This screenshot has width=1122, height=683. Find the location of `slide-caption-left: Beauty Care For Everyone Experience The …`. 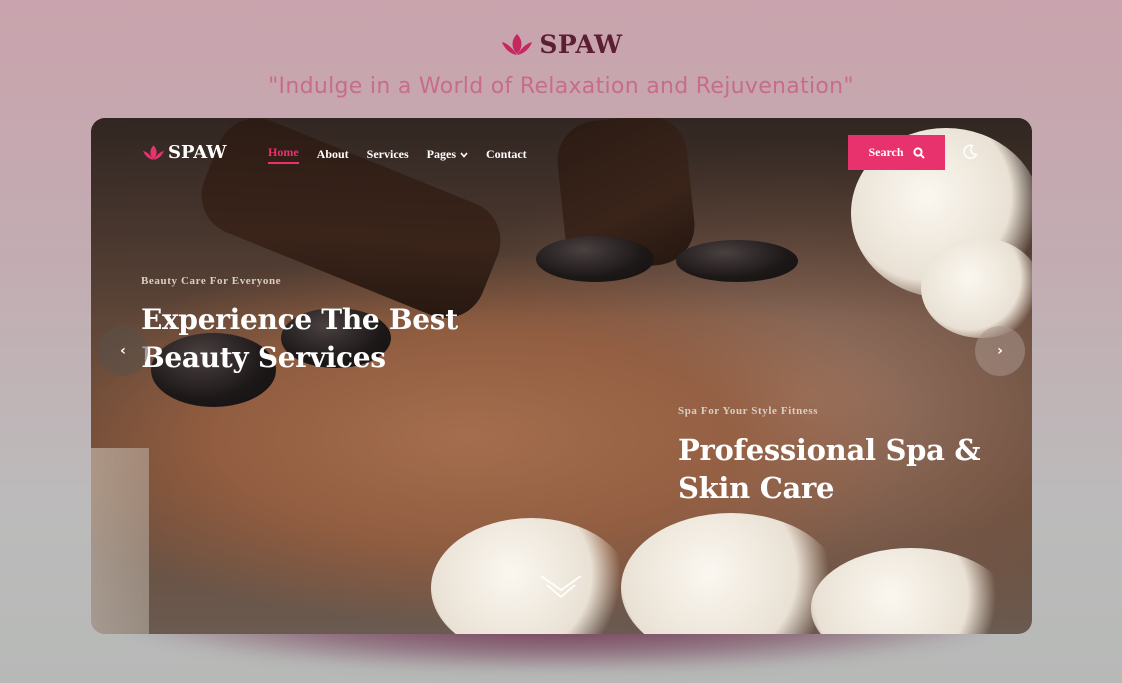

slide-caption-left: Beauty Care For Everyone Experience The … is located at coordinates (299, 326).